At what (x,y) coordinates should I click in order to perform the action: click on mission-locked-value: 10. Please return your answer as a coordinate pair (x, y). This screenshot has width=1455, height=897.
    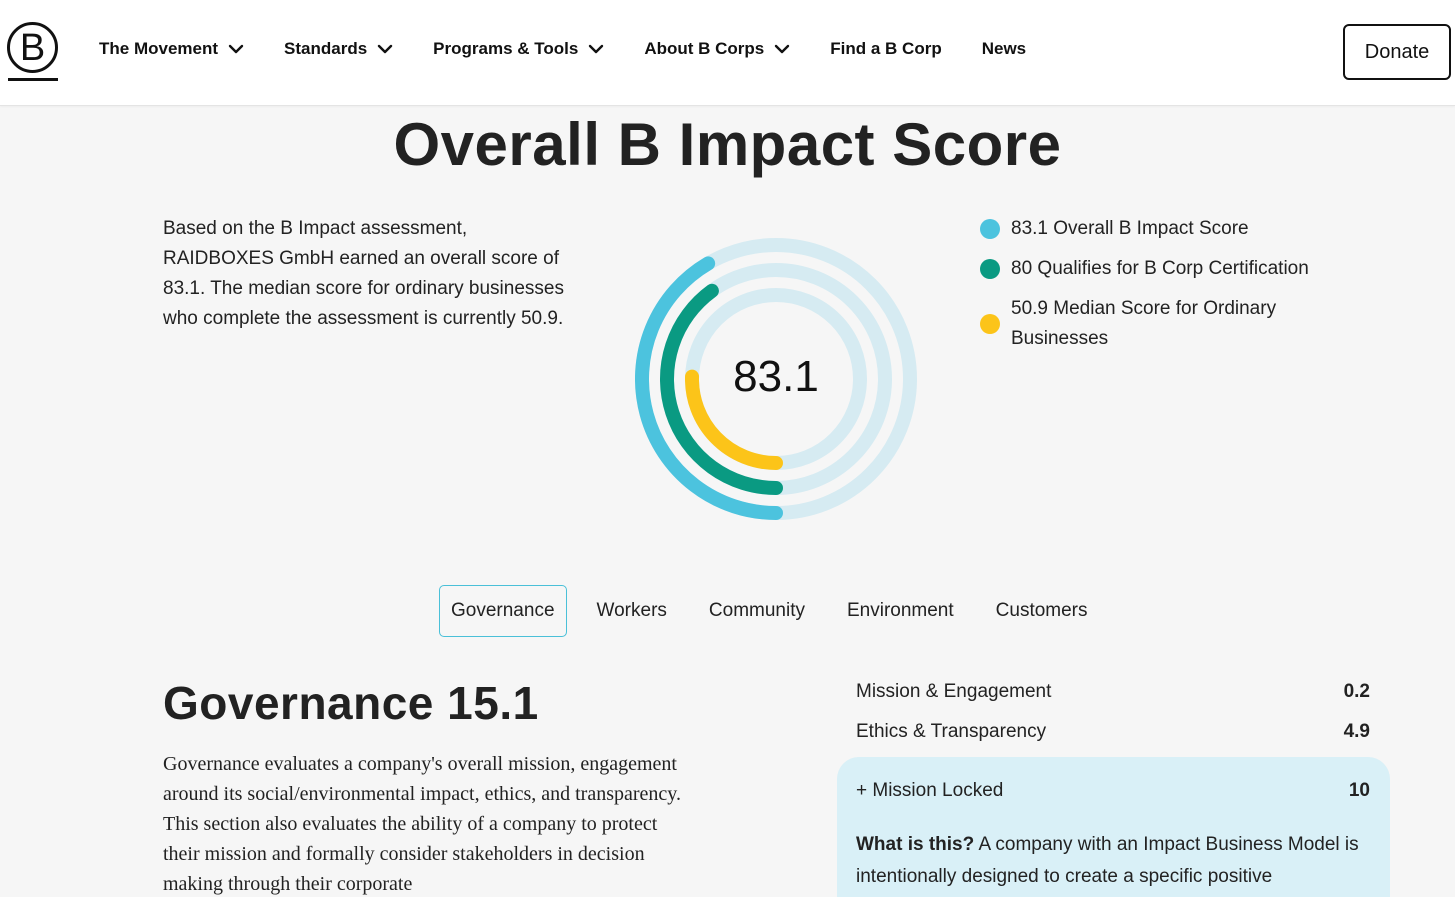
    Looking at the image, I should click on (1359, 790).